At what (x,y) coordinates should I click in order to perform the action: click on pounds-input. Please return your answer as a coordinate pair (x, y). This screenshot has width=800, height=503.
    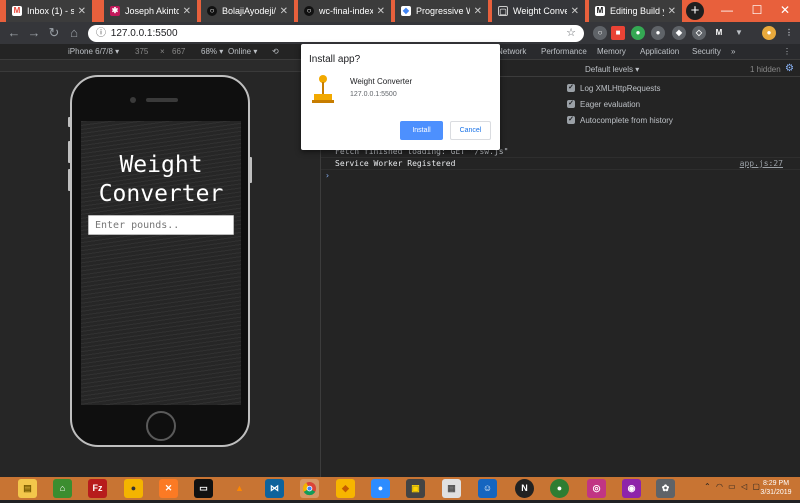
    Looking at the image, I should click on (161, 225).